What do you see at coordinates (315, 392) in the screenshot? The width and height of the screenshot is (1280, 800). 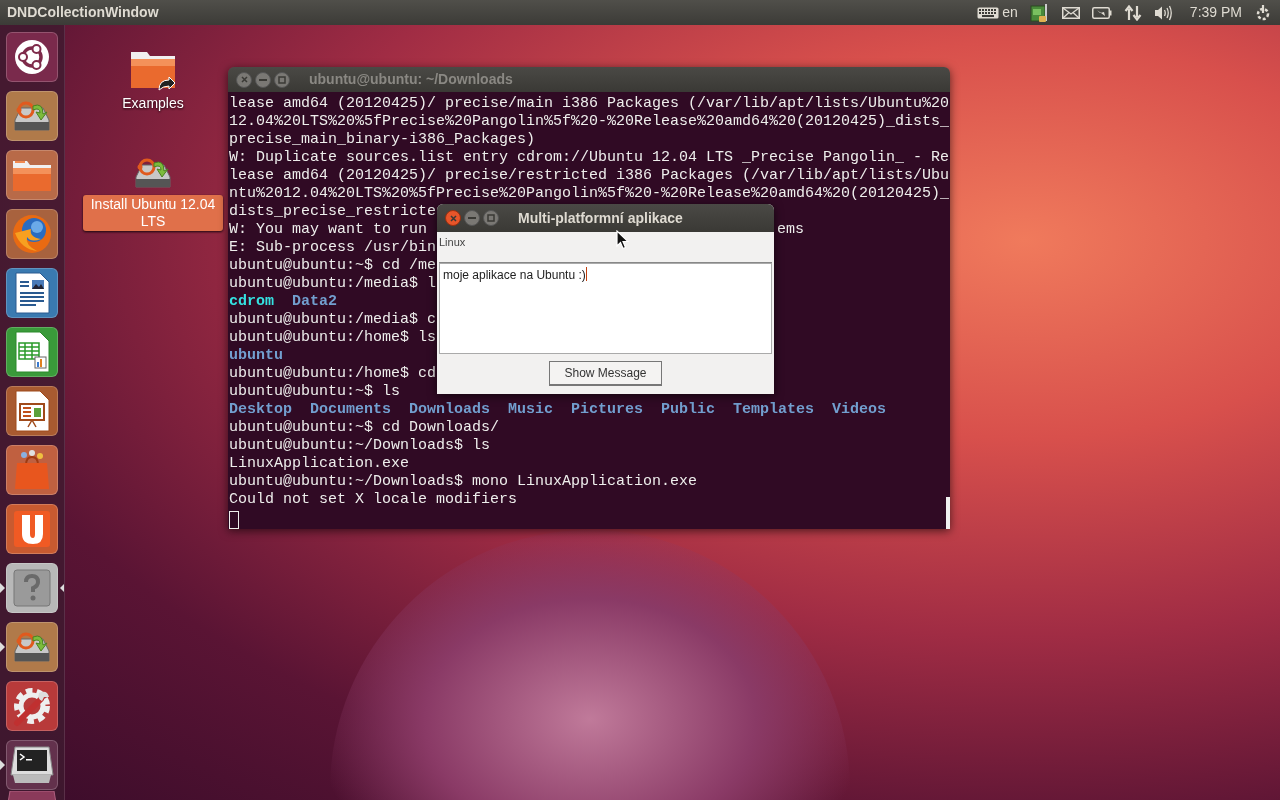 I see `terminal-output-line: ubuntu@ubuntu:~$ ls` at bounding box center [315, 392].